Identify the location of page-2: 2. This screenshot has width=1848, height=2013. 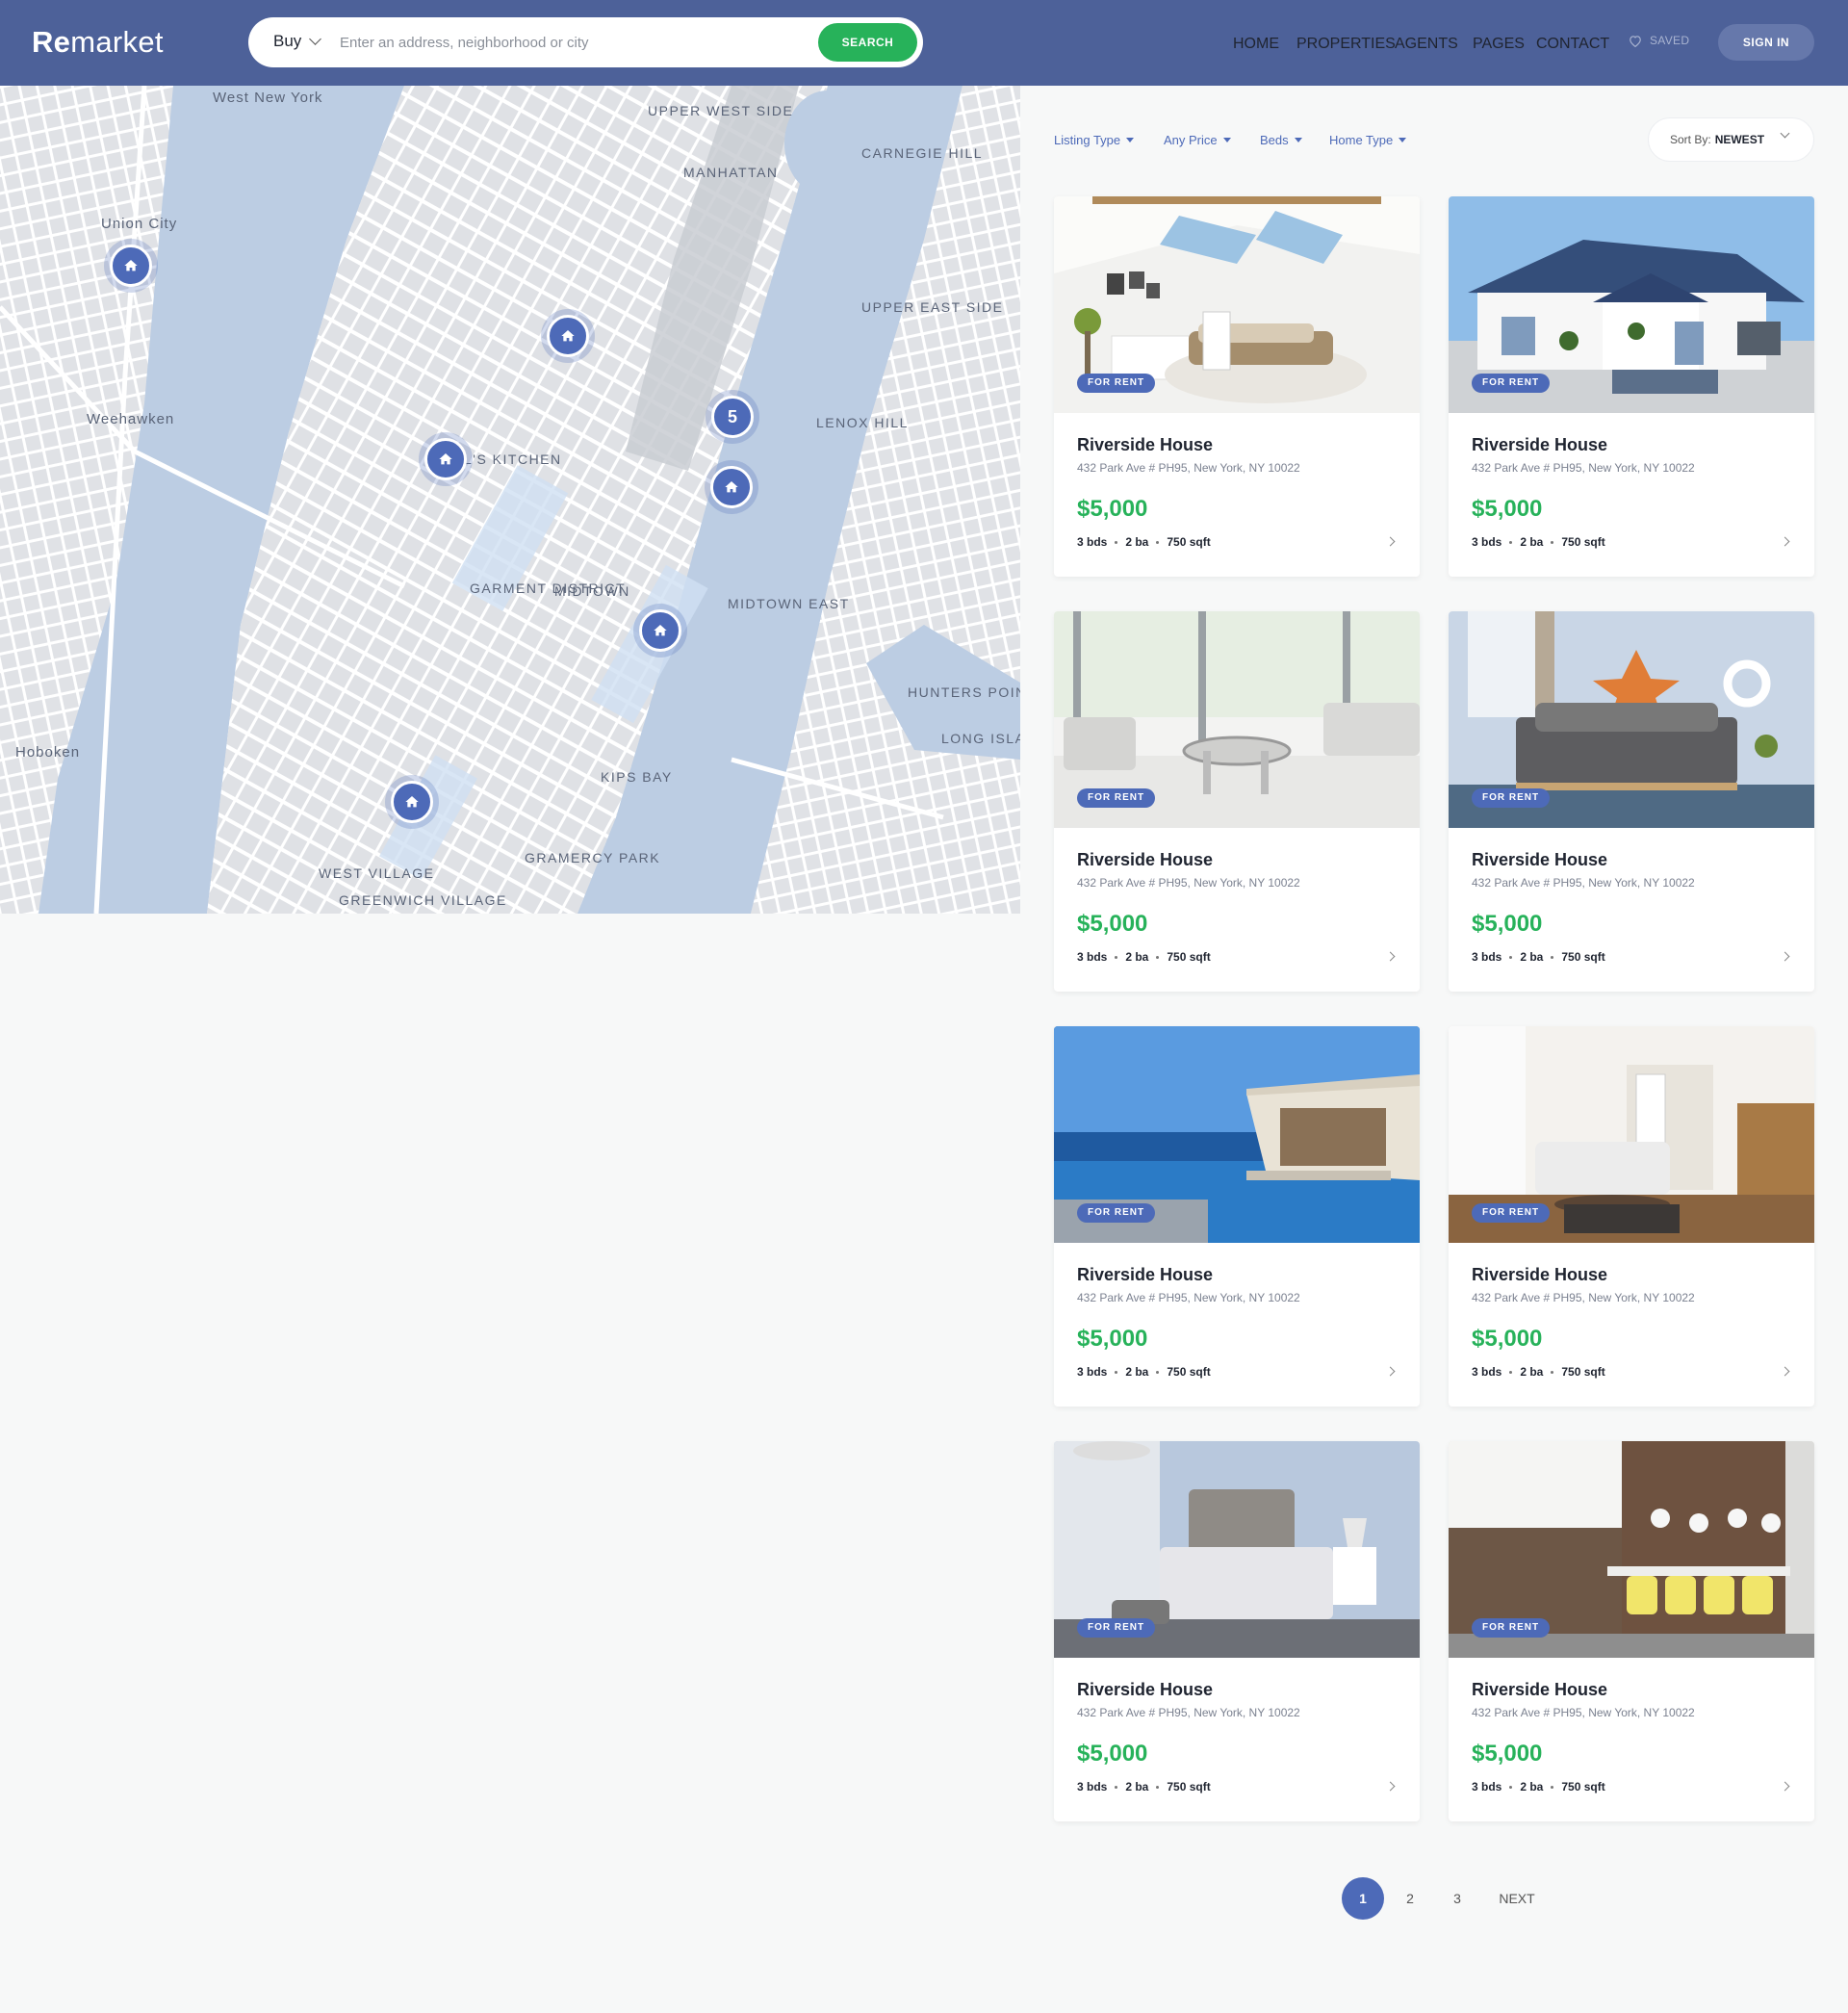
(1410, 1898).